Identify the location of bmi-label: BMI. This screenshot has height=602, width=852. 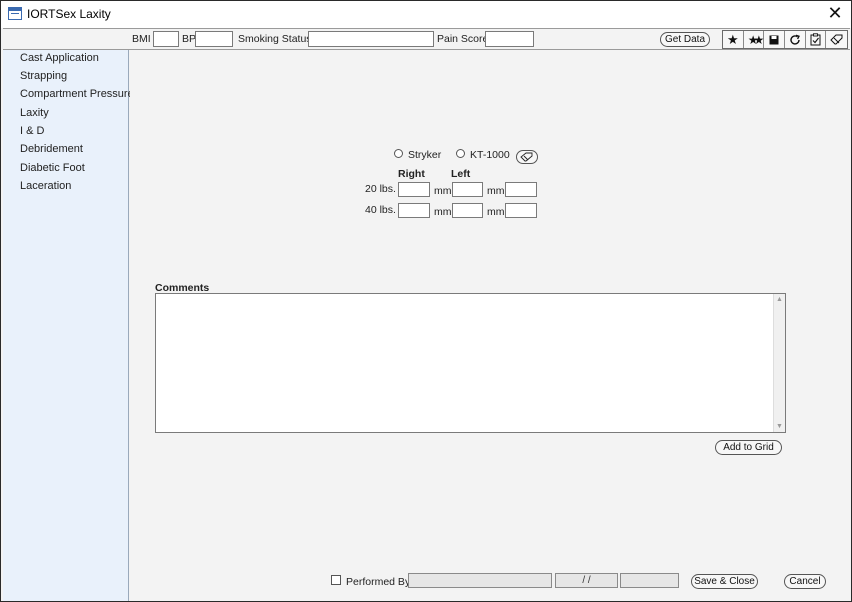
(141, 39).